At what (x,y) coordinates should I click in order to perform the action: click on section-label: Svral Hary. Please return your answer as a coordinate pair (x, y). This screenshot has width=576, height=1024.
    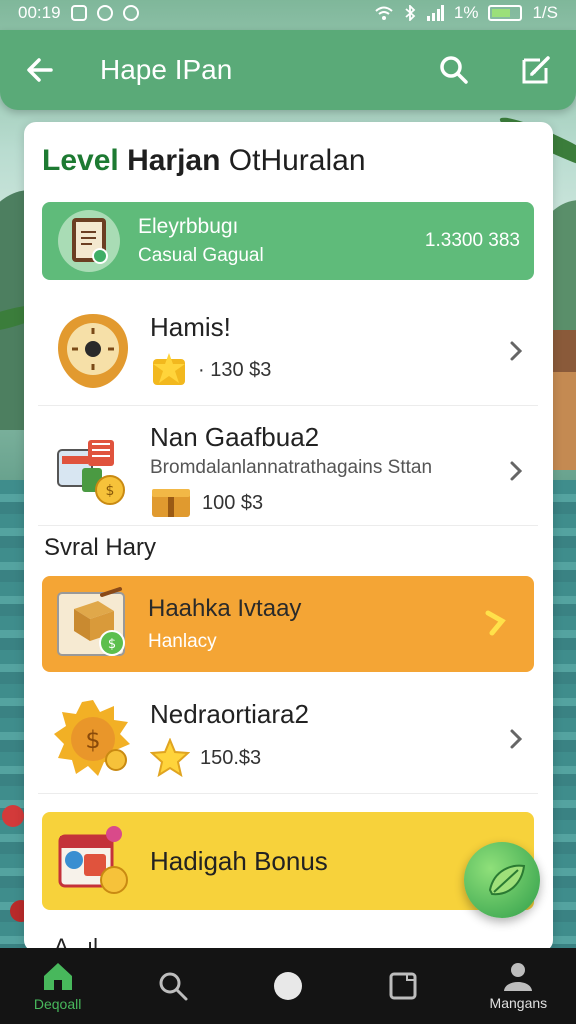
    Looking at the image, I should click on (100, 547).